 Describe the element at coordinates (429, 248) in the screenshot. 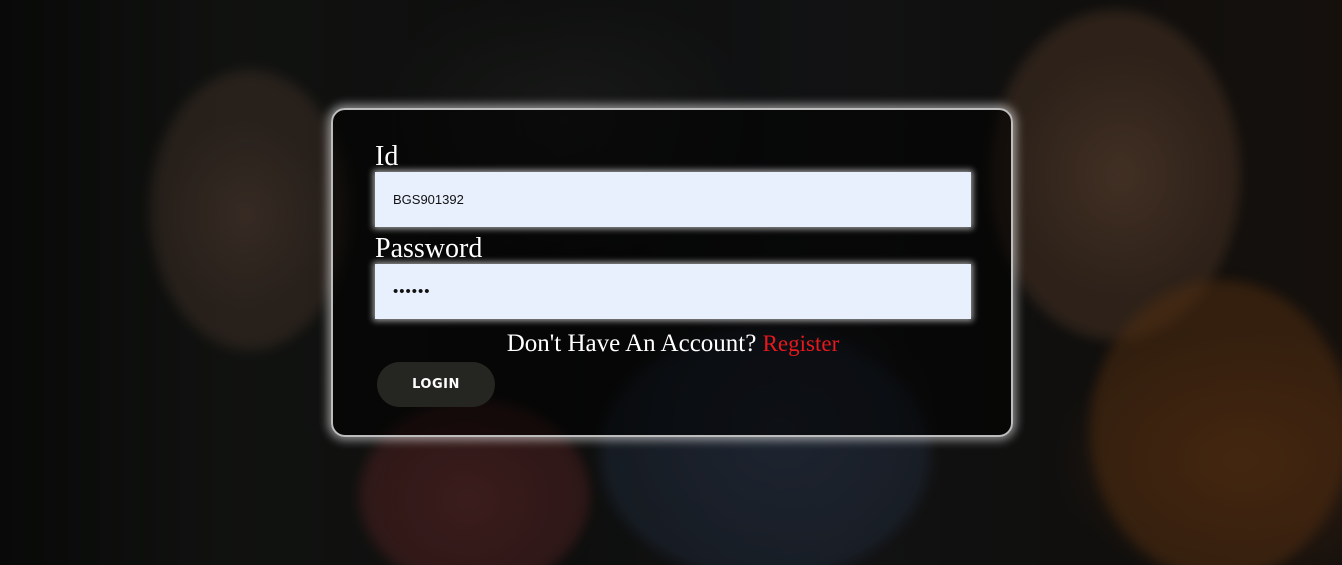

I see `password-label: Password` at that location.